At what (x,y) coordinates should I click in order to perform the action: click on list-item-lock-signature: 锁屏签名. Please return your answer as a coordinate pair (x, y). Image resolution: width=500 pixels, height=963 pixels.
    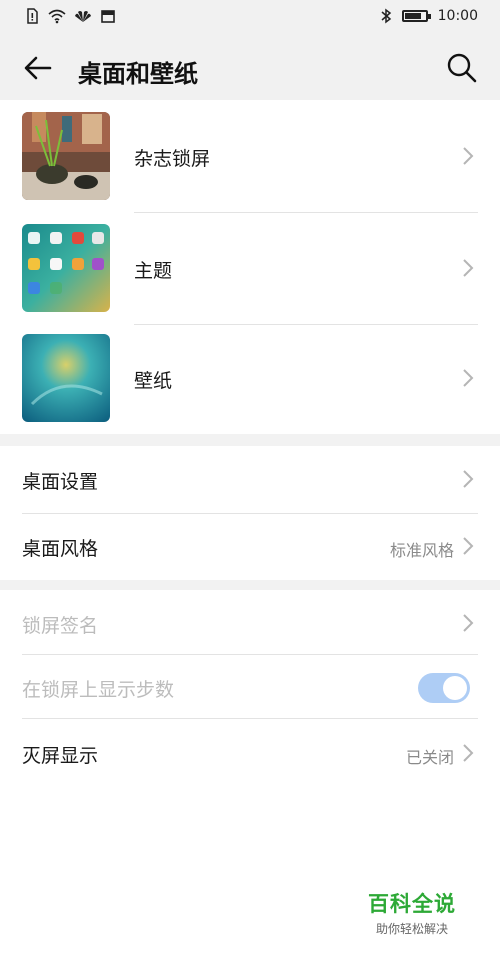
    Looking at the image, I should click on (250, 623).